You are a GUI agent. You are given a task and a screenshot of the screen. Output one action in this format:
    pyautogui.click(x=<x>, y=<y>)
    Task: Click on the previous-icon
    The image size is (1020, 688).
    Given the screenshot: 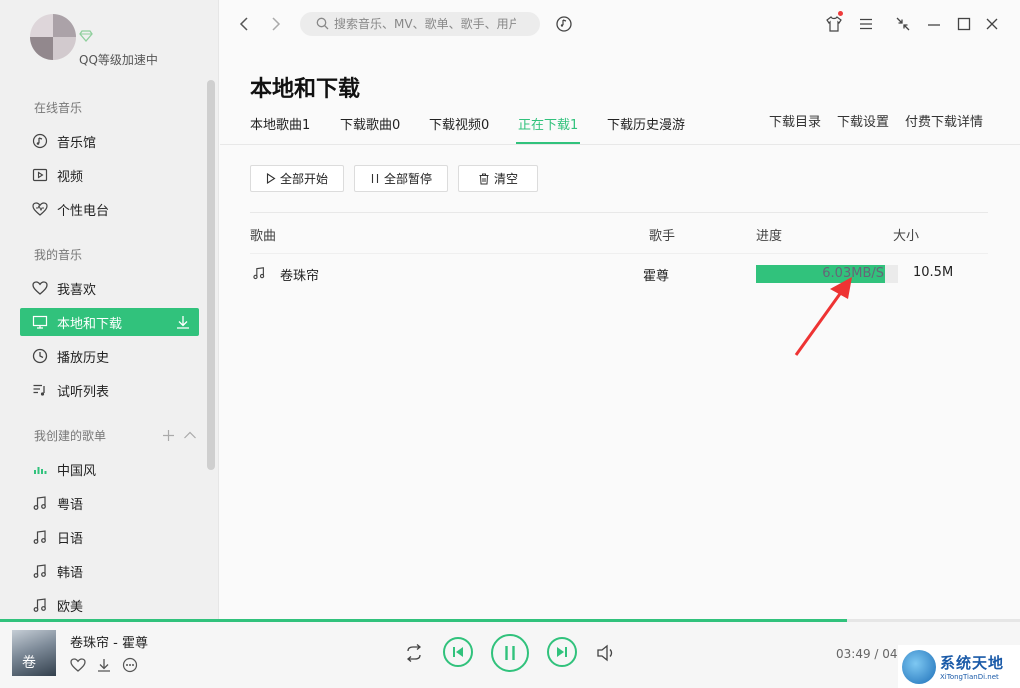 What is the action you would take?
    pyautogui.click(x=458, y=652)
    